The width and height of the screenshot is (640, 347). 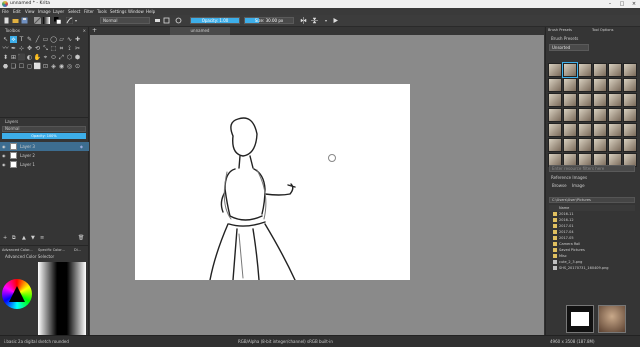 What do you see at coordinates (37, 20) in the screenshot?
I see `pattern-icon` at bounding box center [37, 20].